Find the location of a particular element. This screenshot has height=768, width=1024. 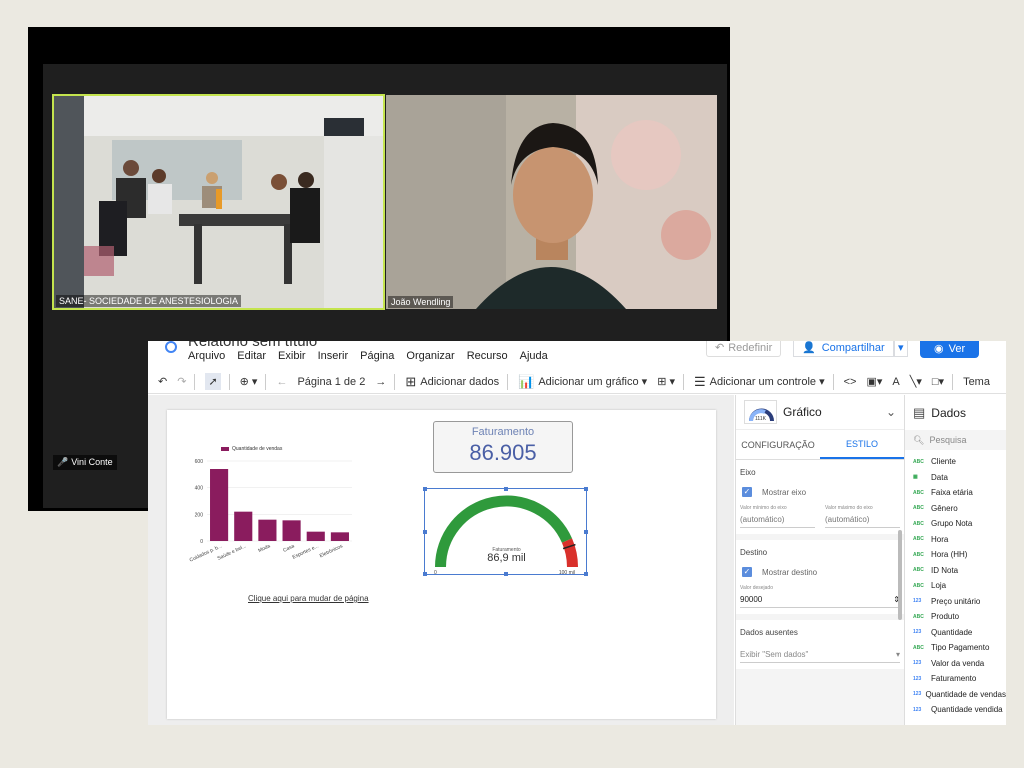

menu-item-organizar: Organizar is located at coordinates (430, 356).